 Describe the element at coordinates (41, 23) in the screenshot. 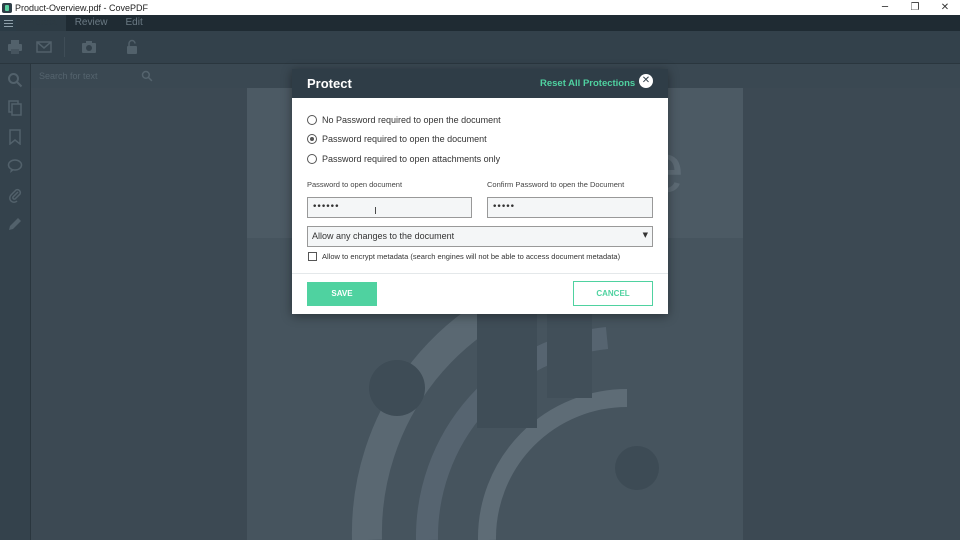

I see `tab-protect: Protect` at that location.